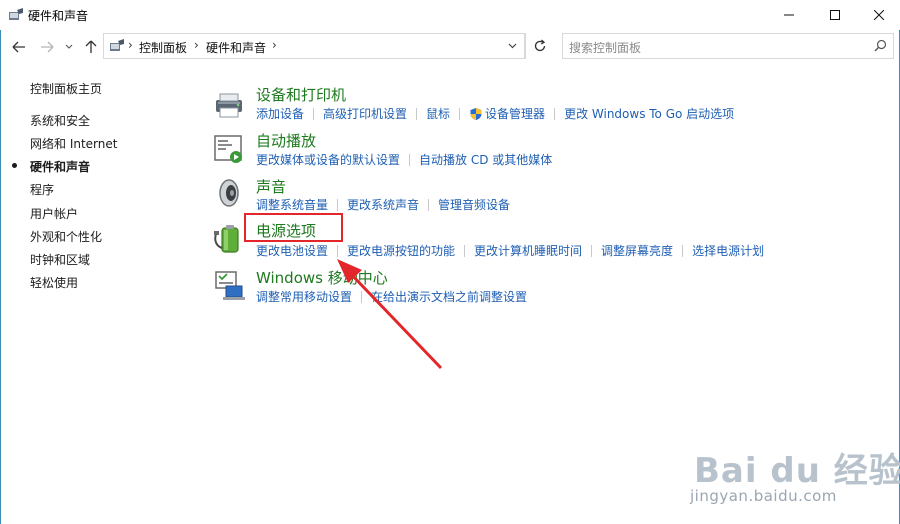 The height and width of the screenshot is (524, 900). I want to click on watermark-logo: Bai du 经验, so click(797, 471).